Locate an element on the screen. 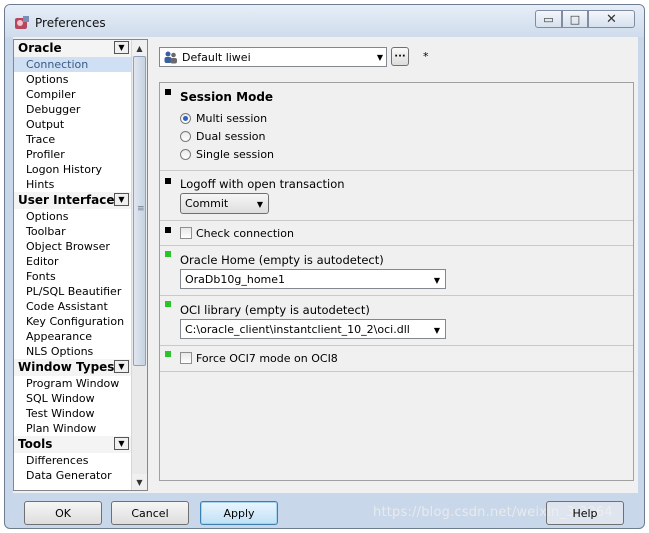  apply-button: Apply is located at coordinates (239, 513).